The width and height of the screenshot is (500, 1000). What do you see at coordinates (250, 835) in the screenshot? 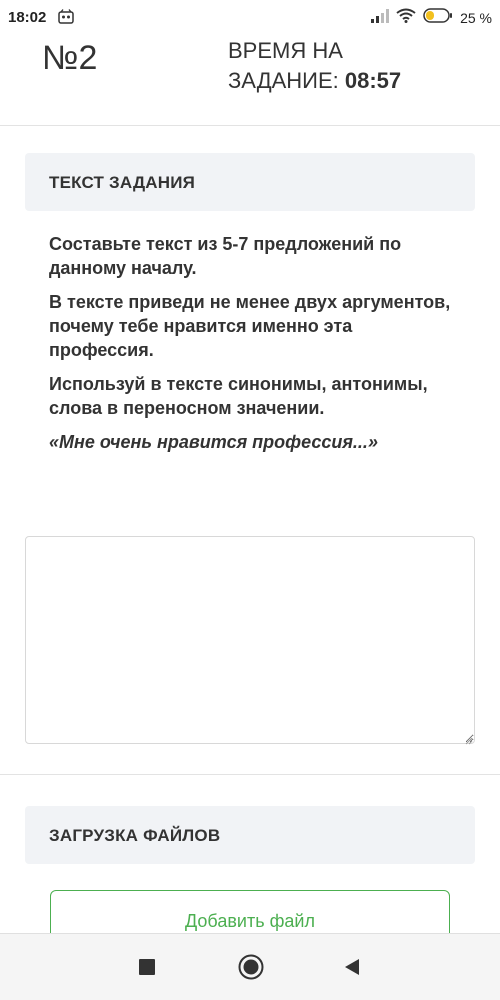
I see `upload-section-header: ЗАГРУЗКА ФАЙЛОВ` at bounding box center [250, 835].